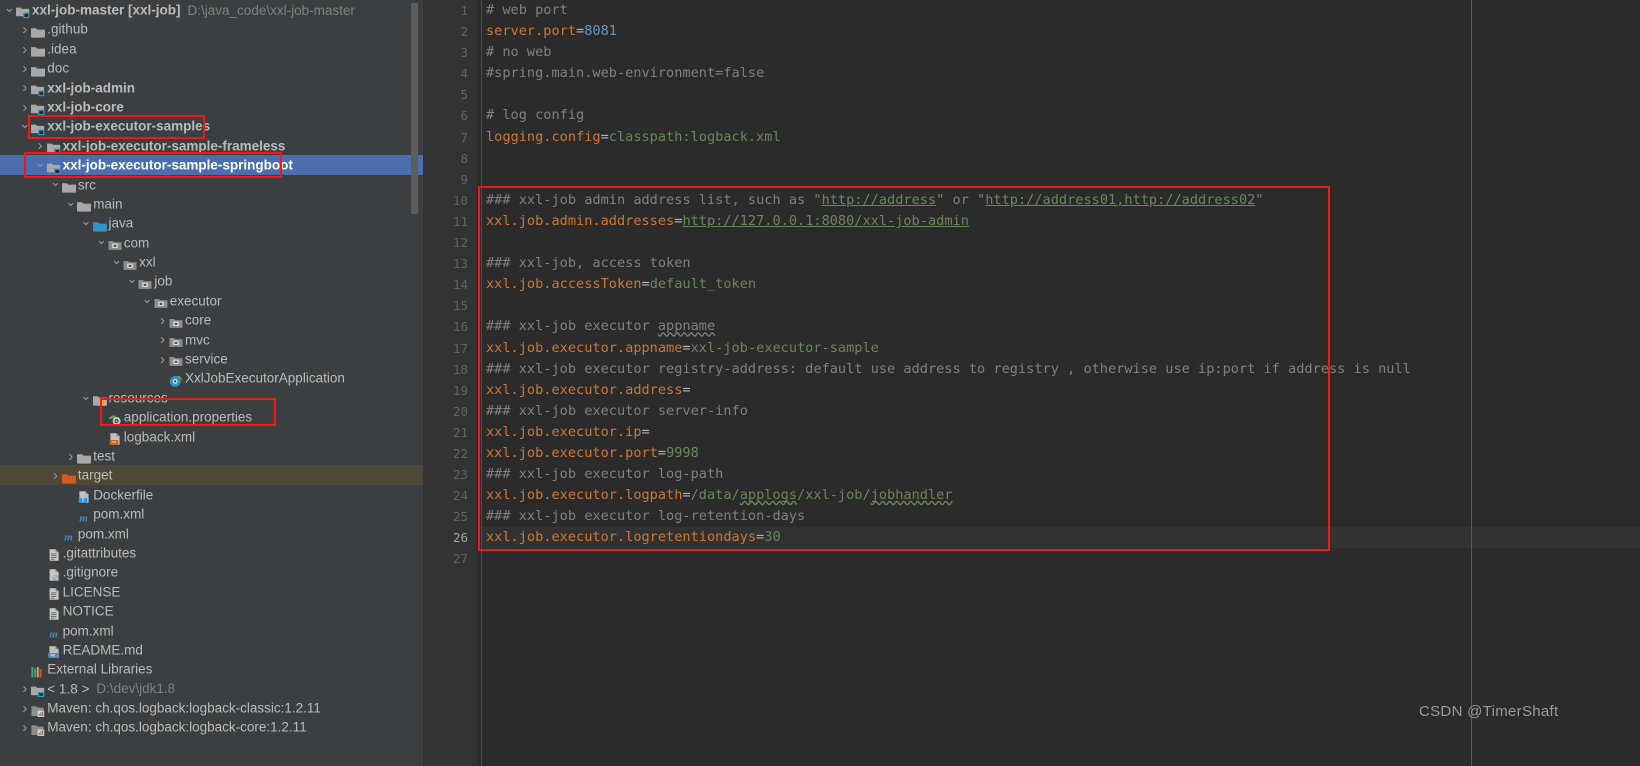  What do you see at coordinates (212, 339) in the screenshot?
I see `tree-item-mvc: › mvc` at bounding box center [212, 339].